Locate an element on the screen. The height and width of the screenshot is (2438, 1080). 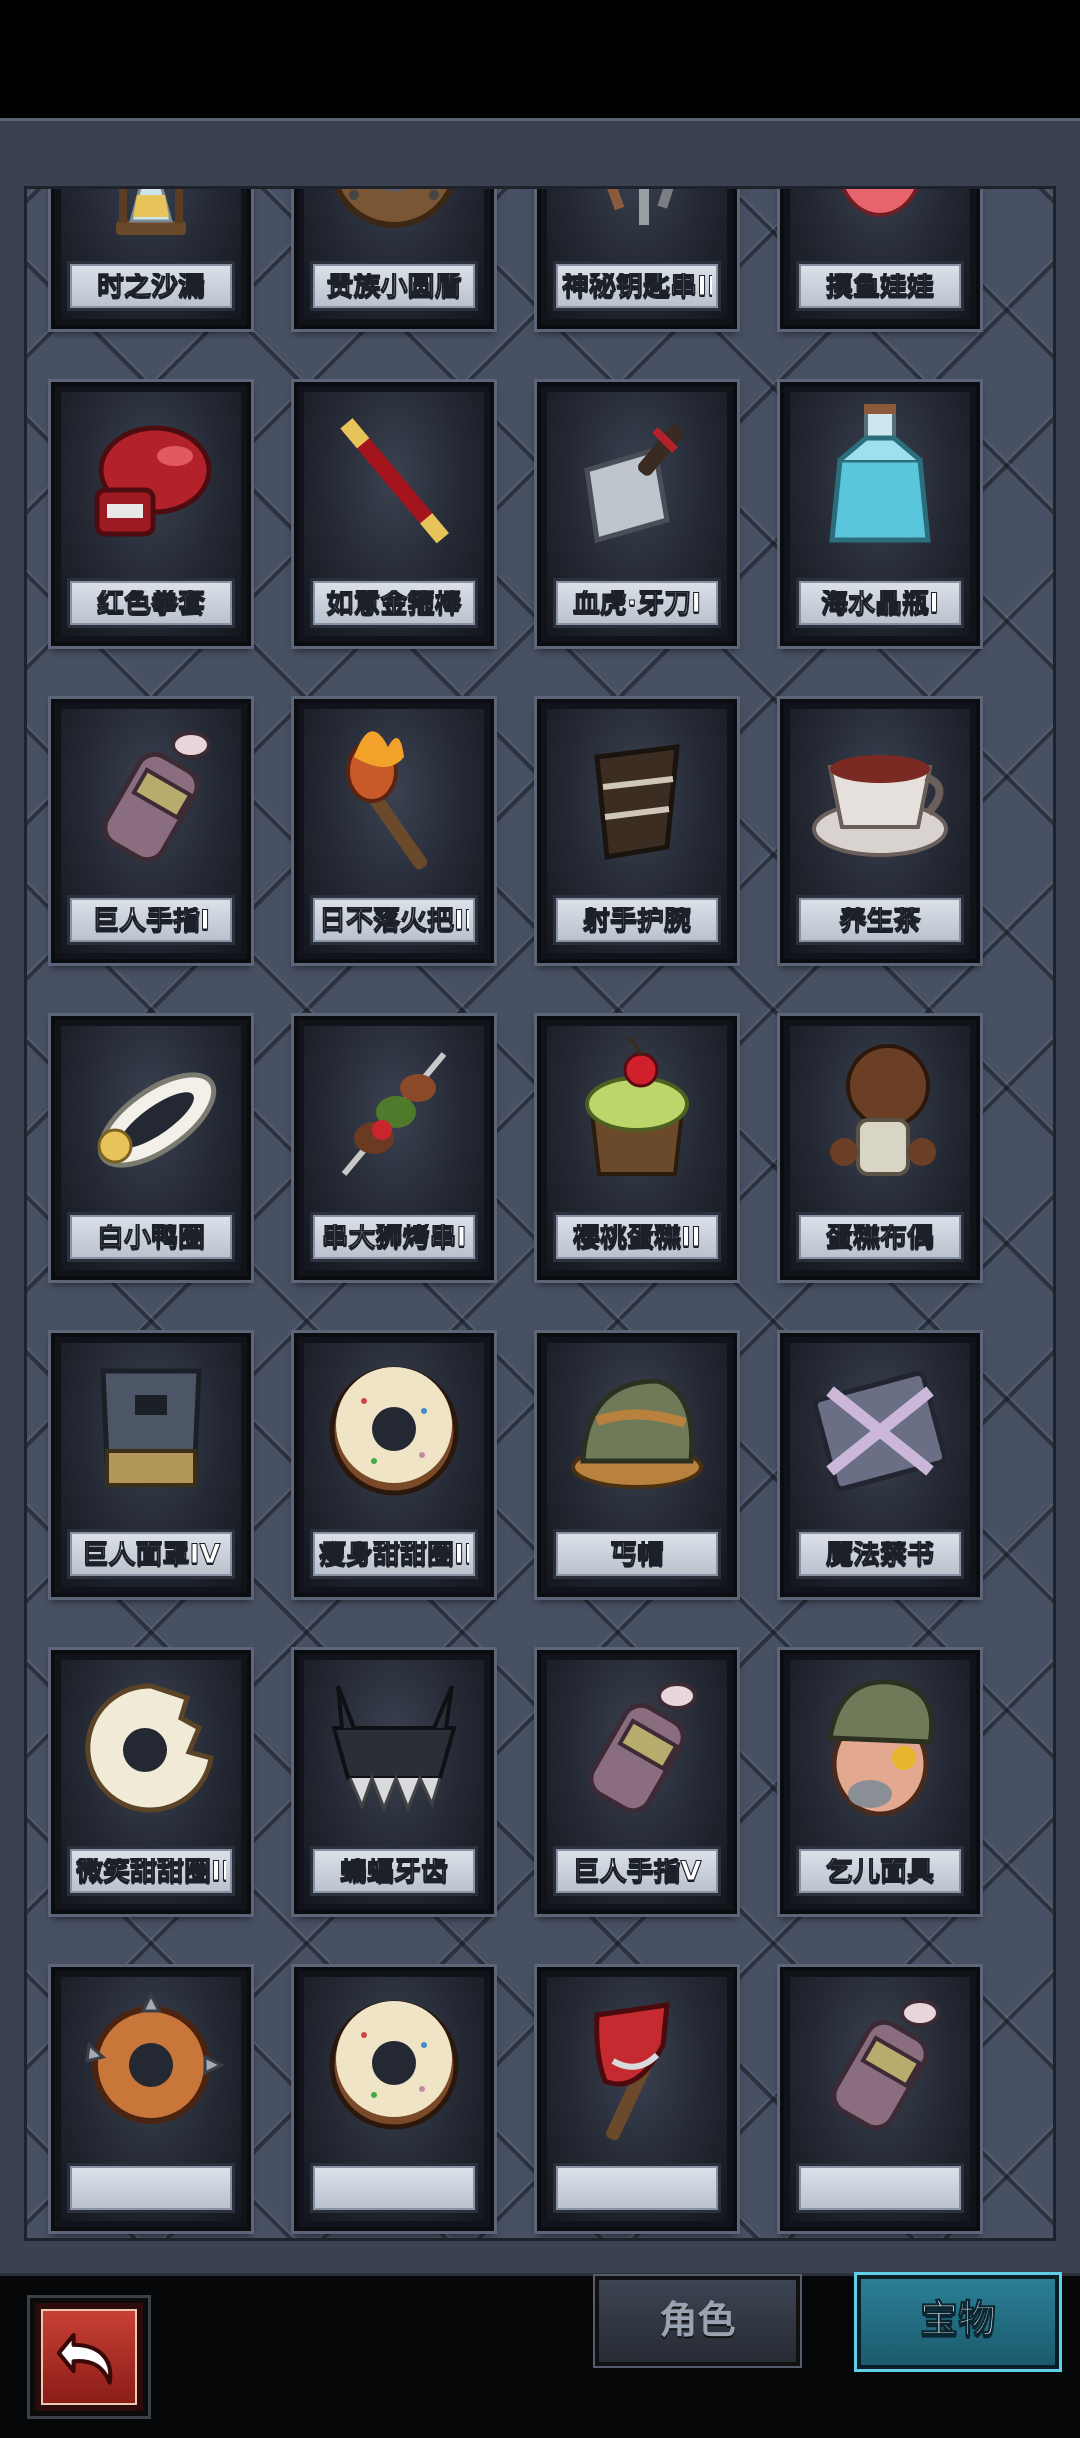
treasure-name-plate: 串大狮烤串I is located at coordinates (394, 1237).